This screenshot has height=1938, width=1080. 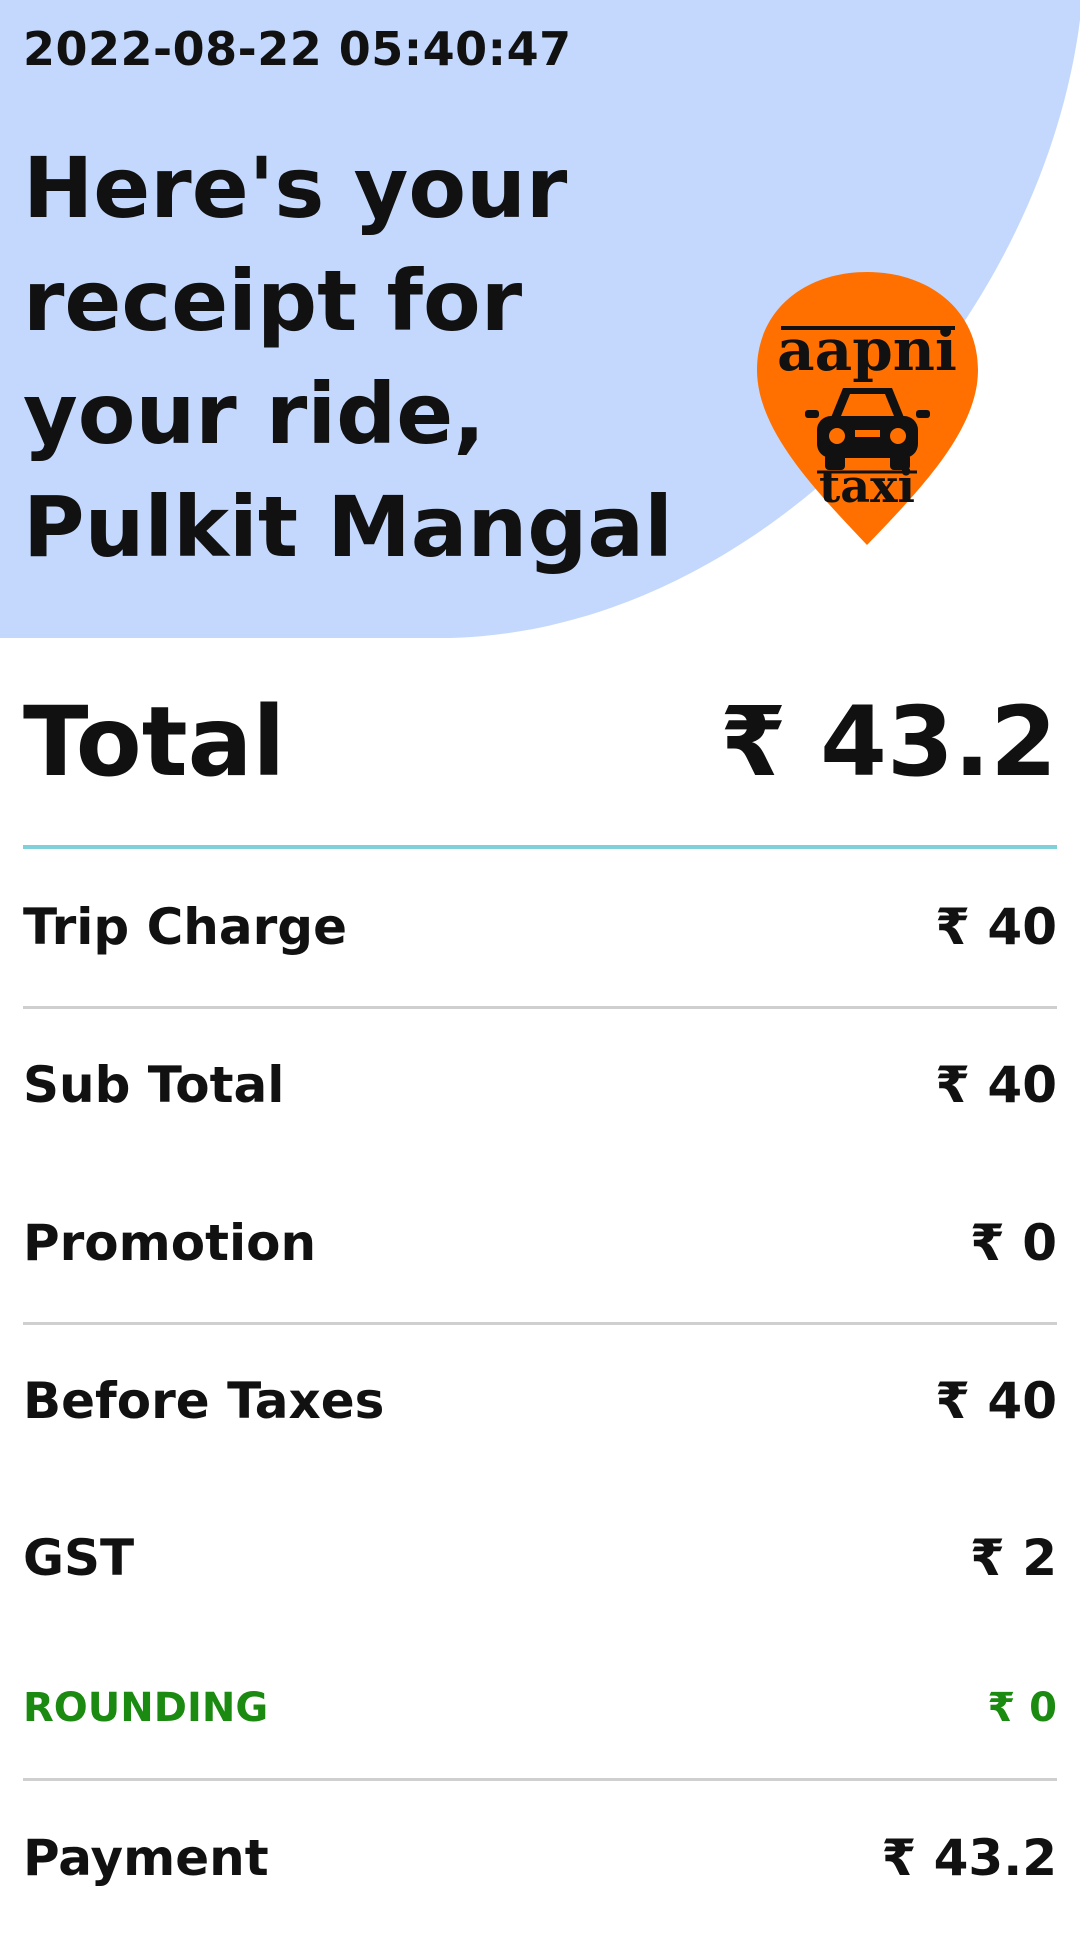 I want to click on gst-row: GST ₹ 2, so click(x=540, y=1558).